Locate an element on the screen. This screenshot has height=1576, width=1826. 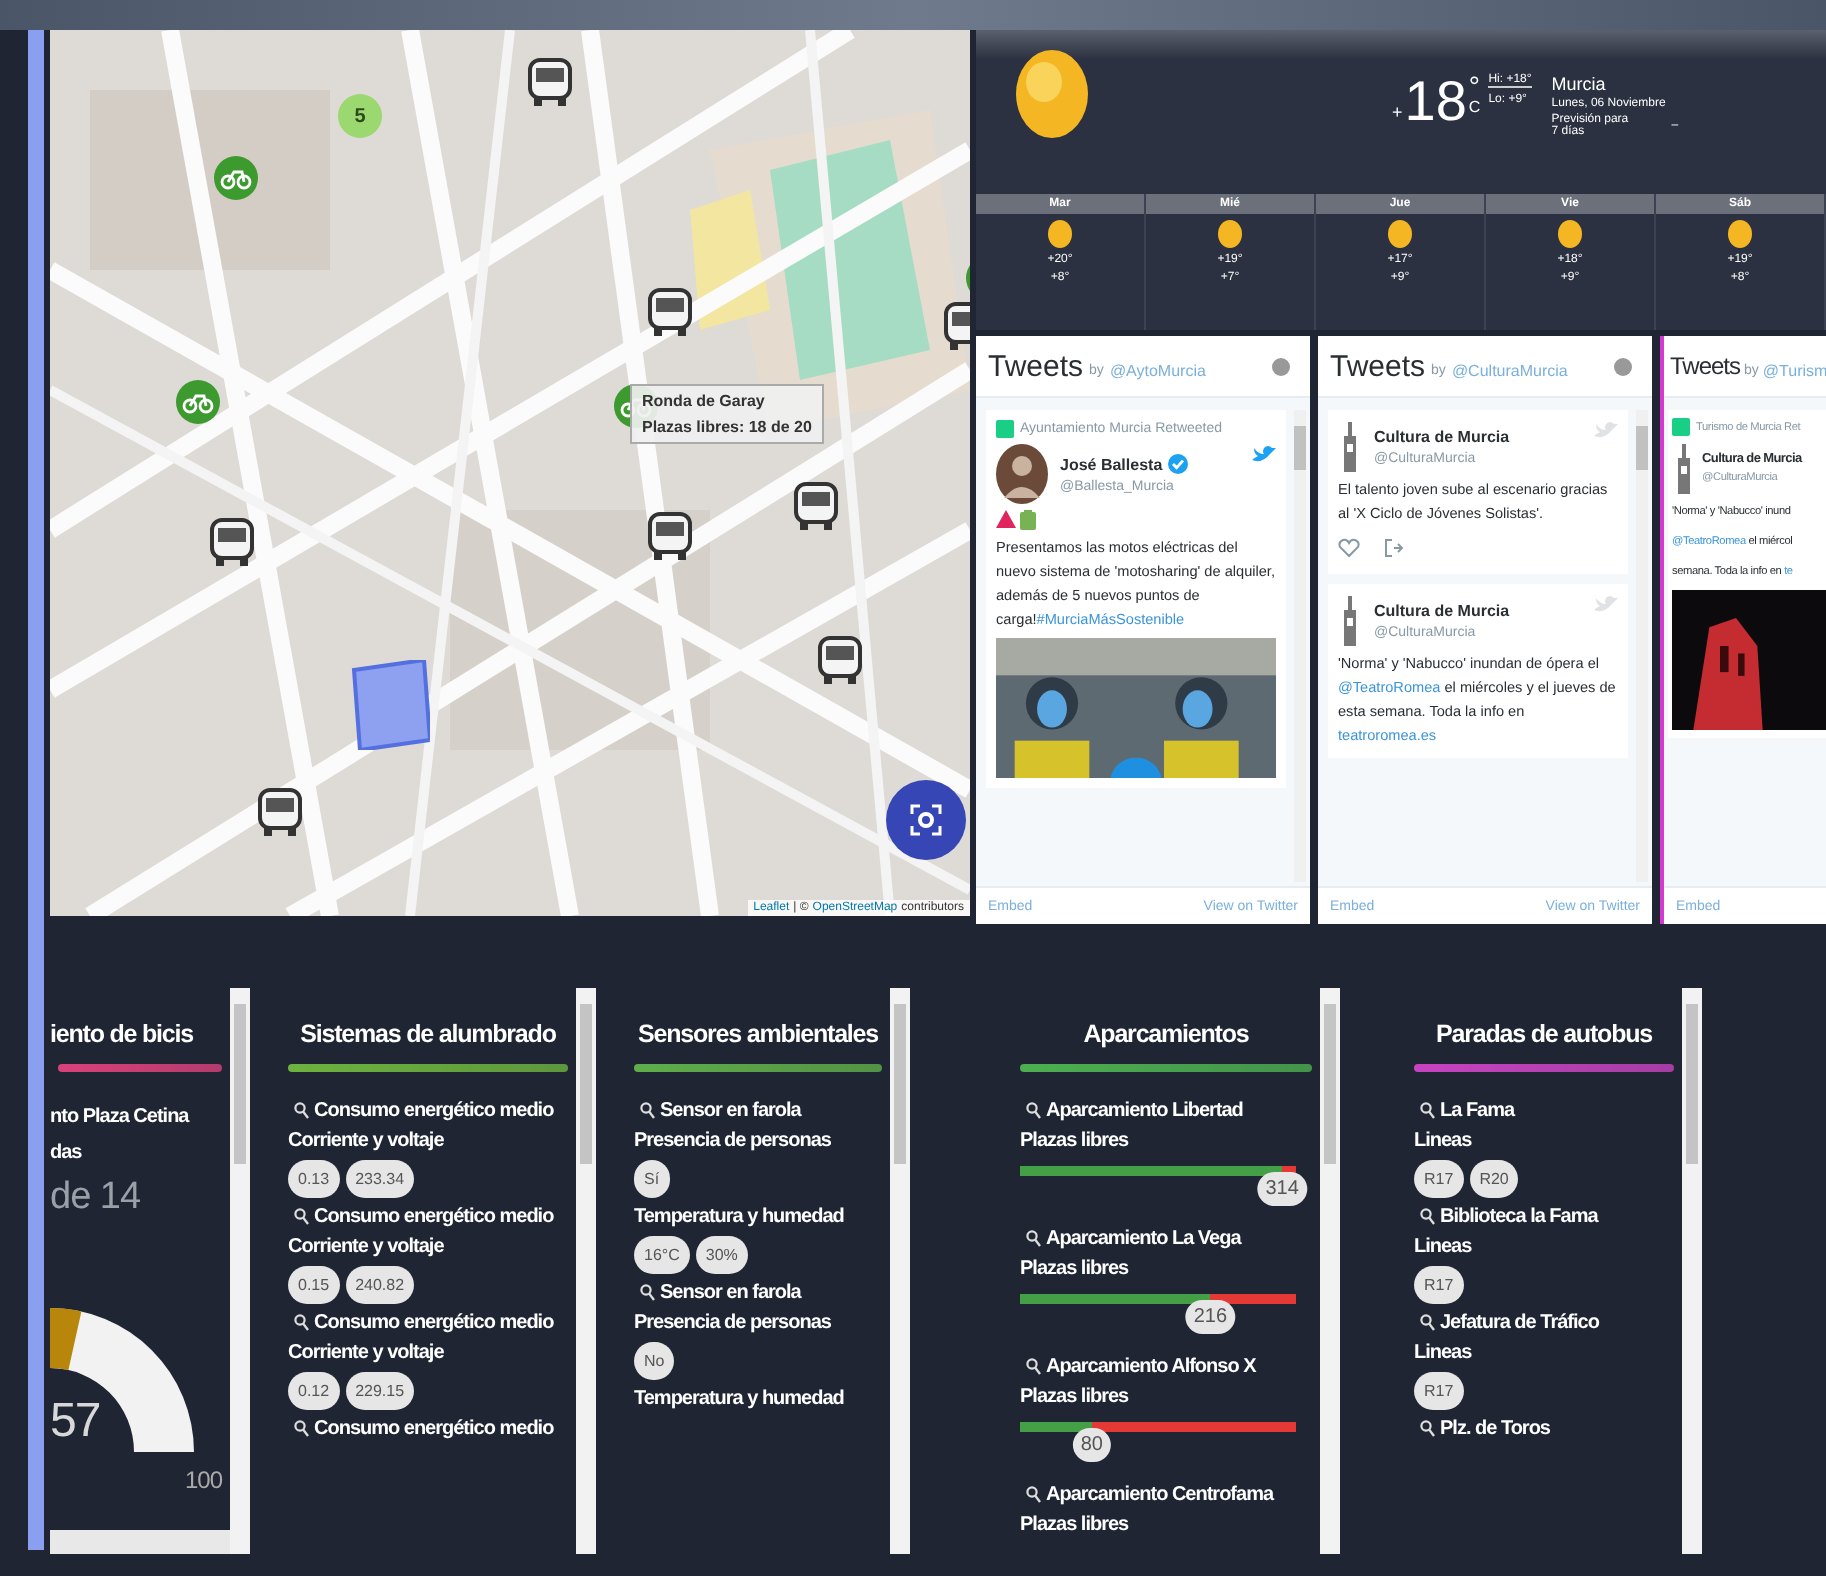
avatar-icon is located at coordinates (1022, 474).